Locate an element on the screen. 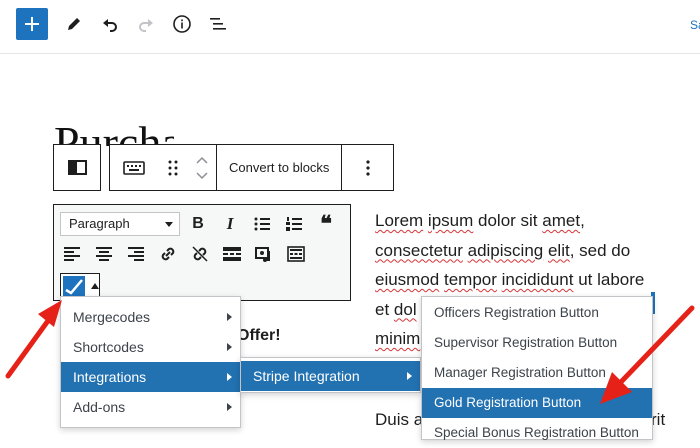 The height and width of the screenshot is (448, 700). classic-editor-toolbar: Paragraph B I ❝ is located at coordinates (202, 252).